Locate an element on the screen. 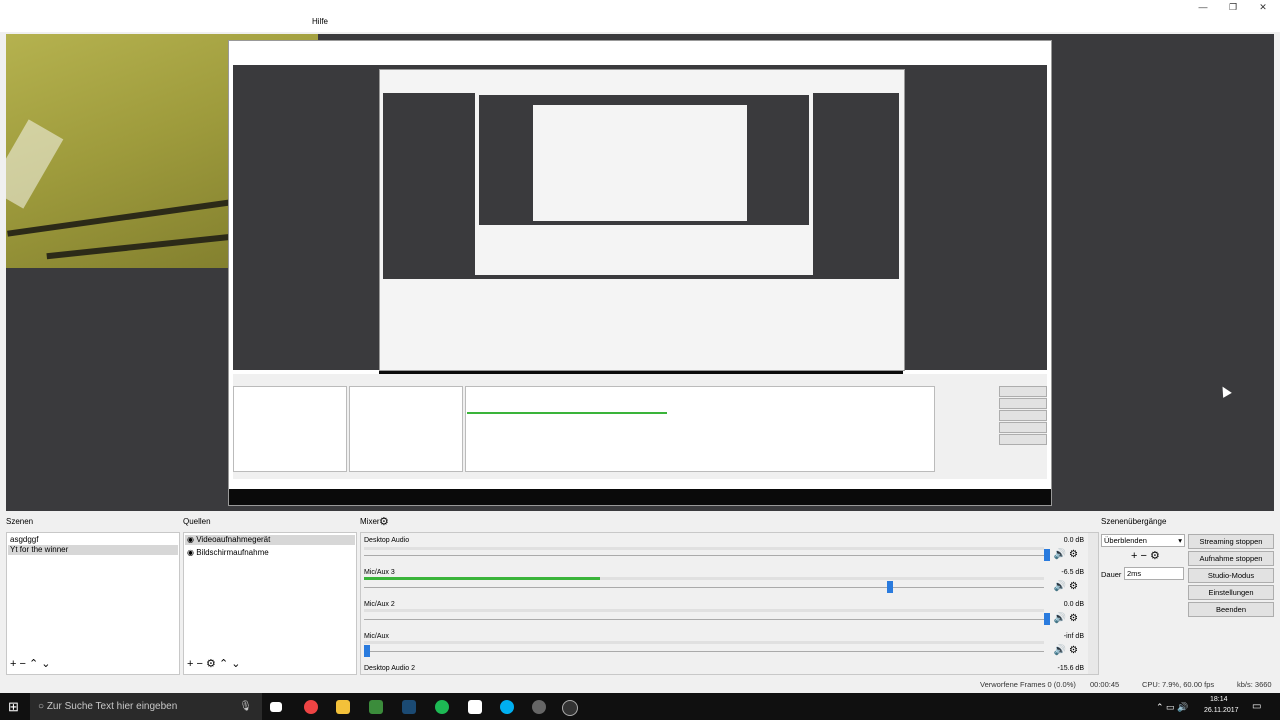 The height and width of the screenshot is (720, 1280). microphone-icon: 🎙 is located at coordinates (245, 706).